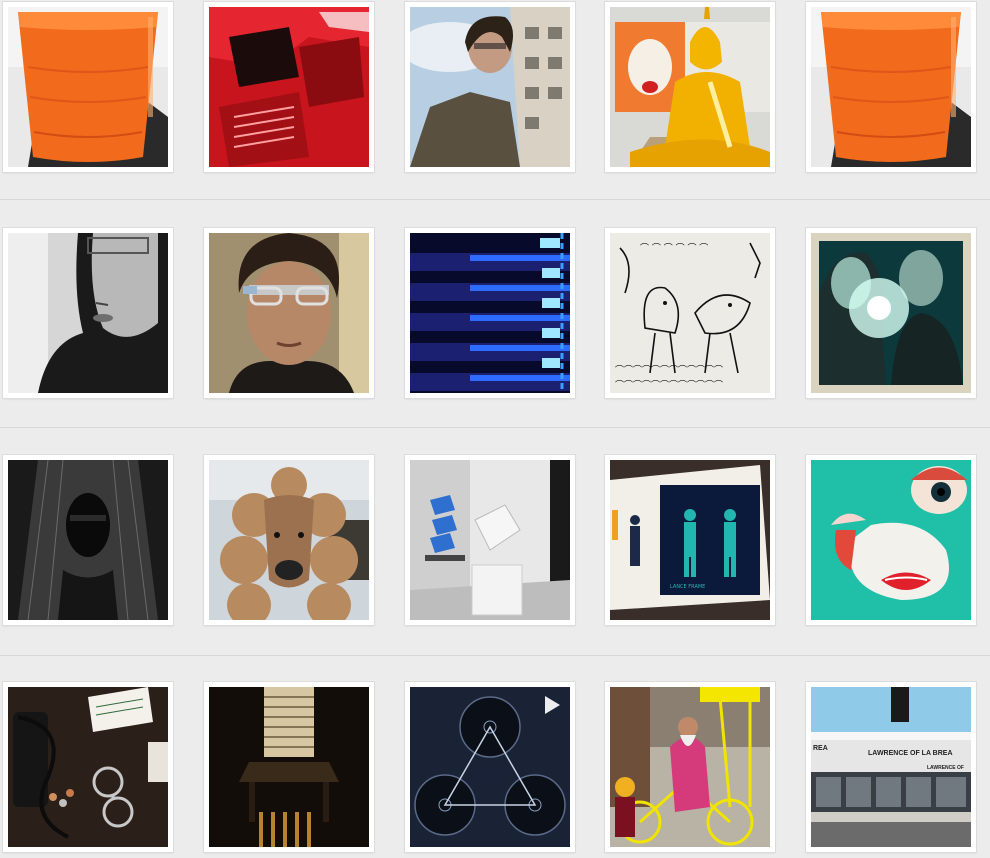  I want to click on photo-red-building, so click(289, 87).